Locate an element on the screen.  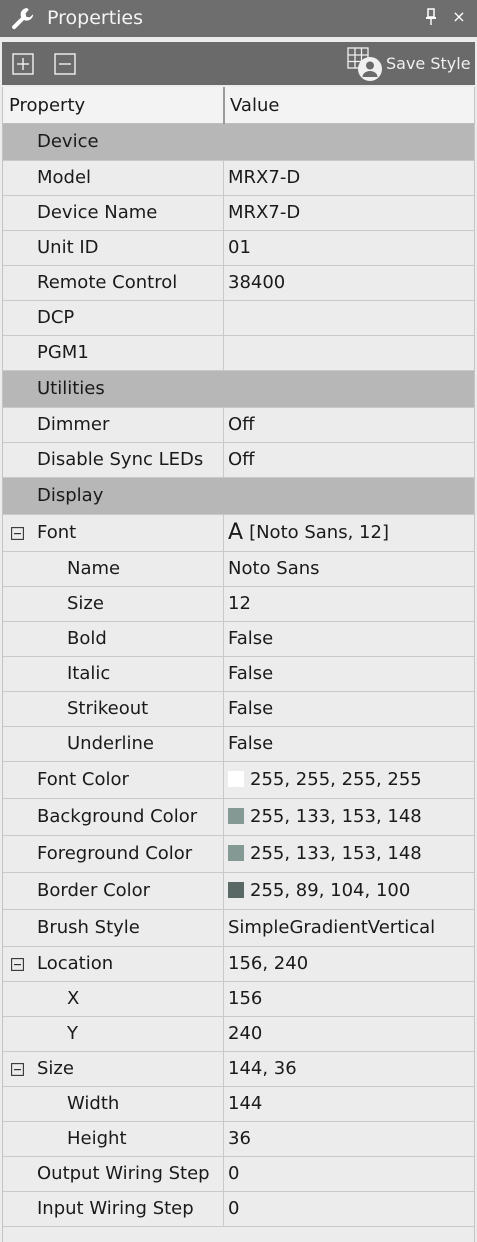
property-row: Italic False is located at coordinates (238, 674).